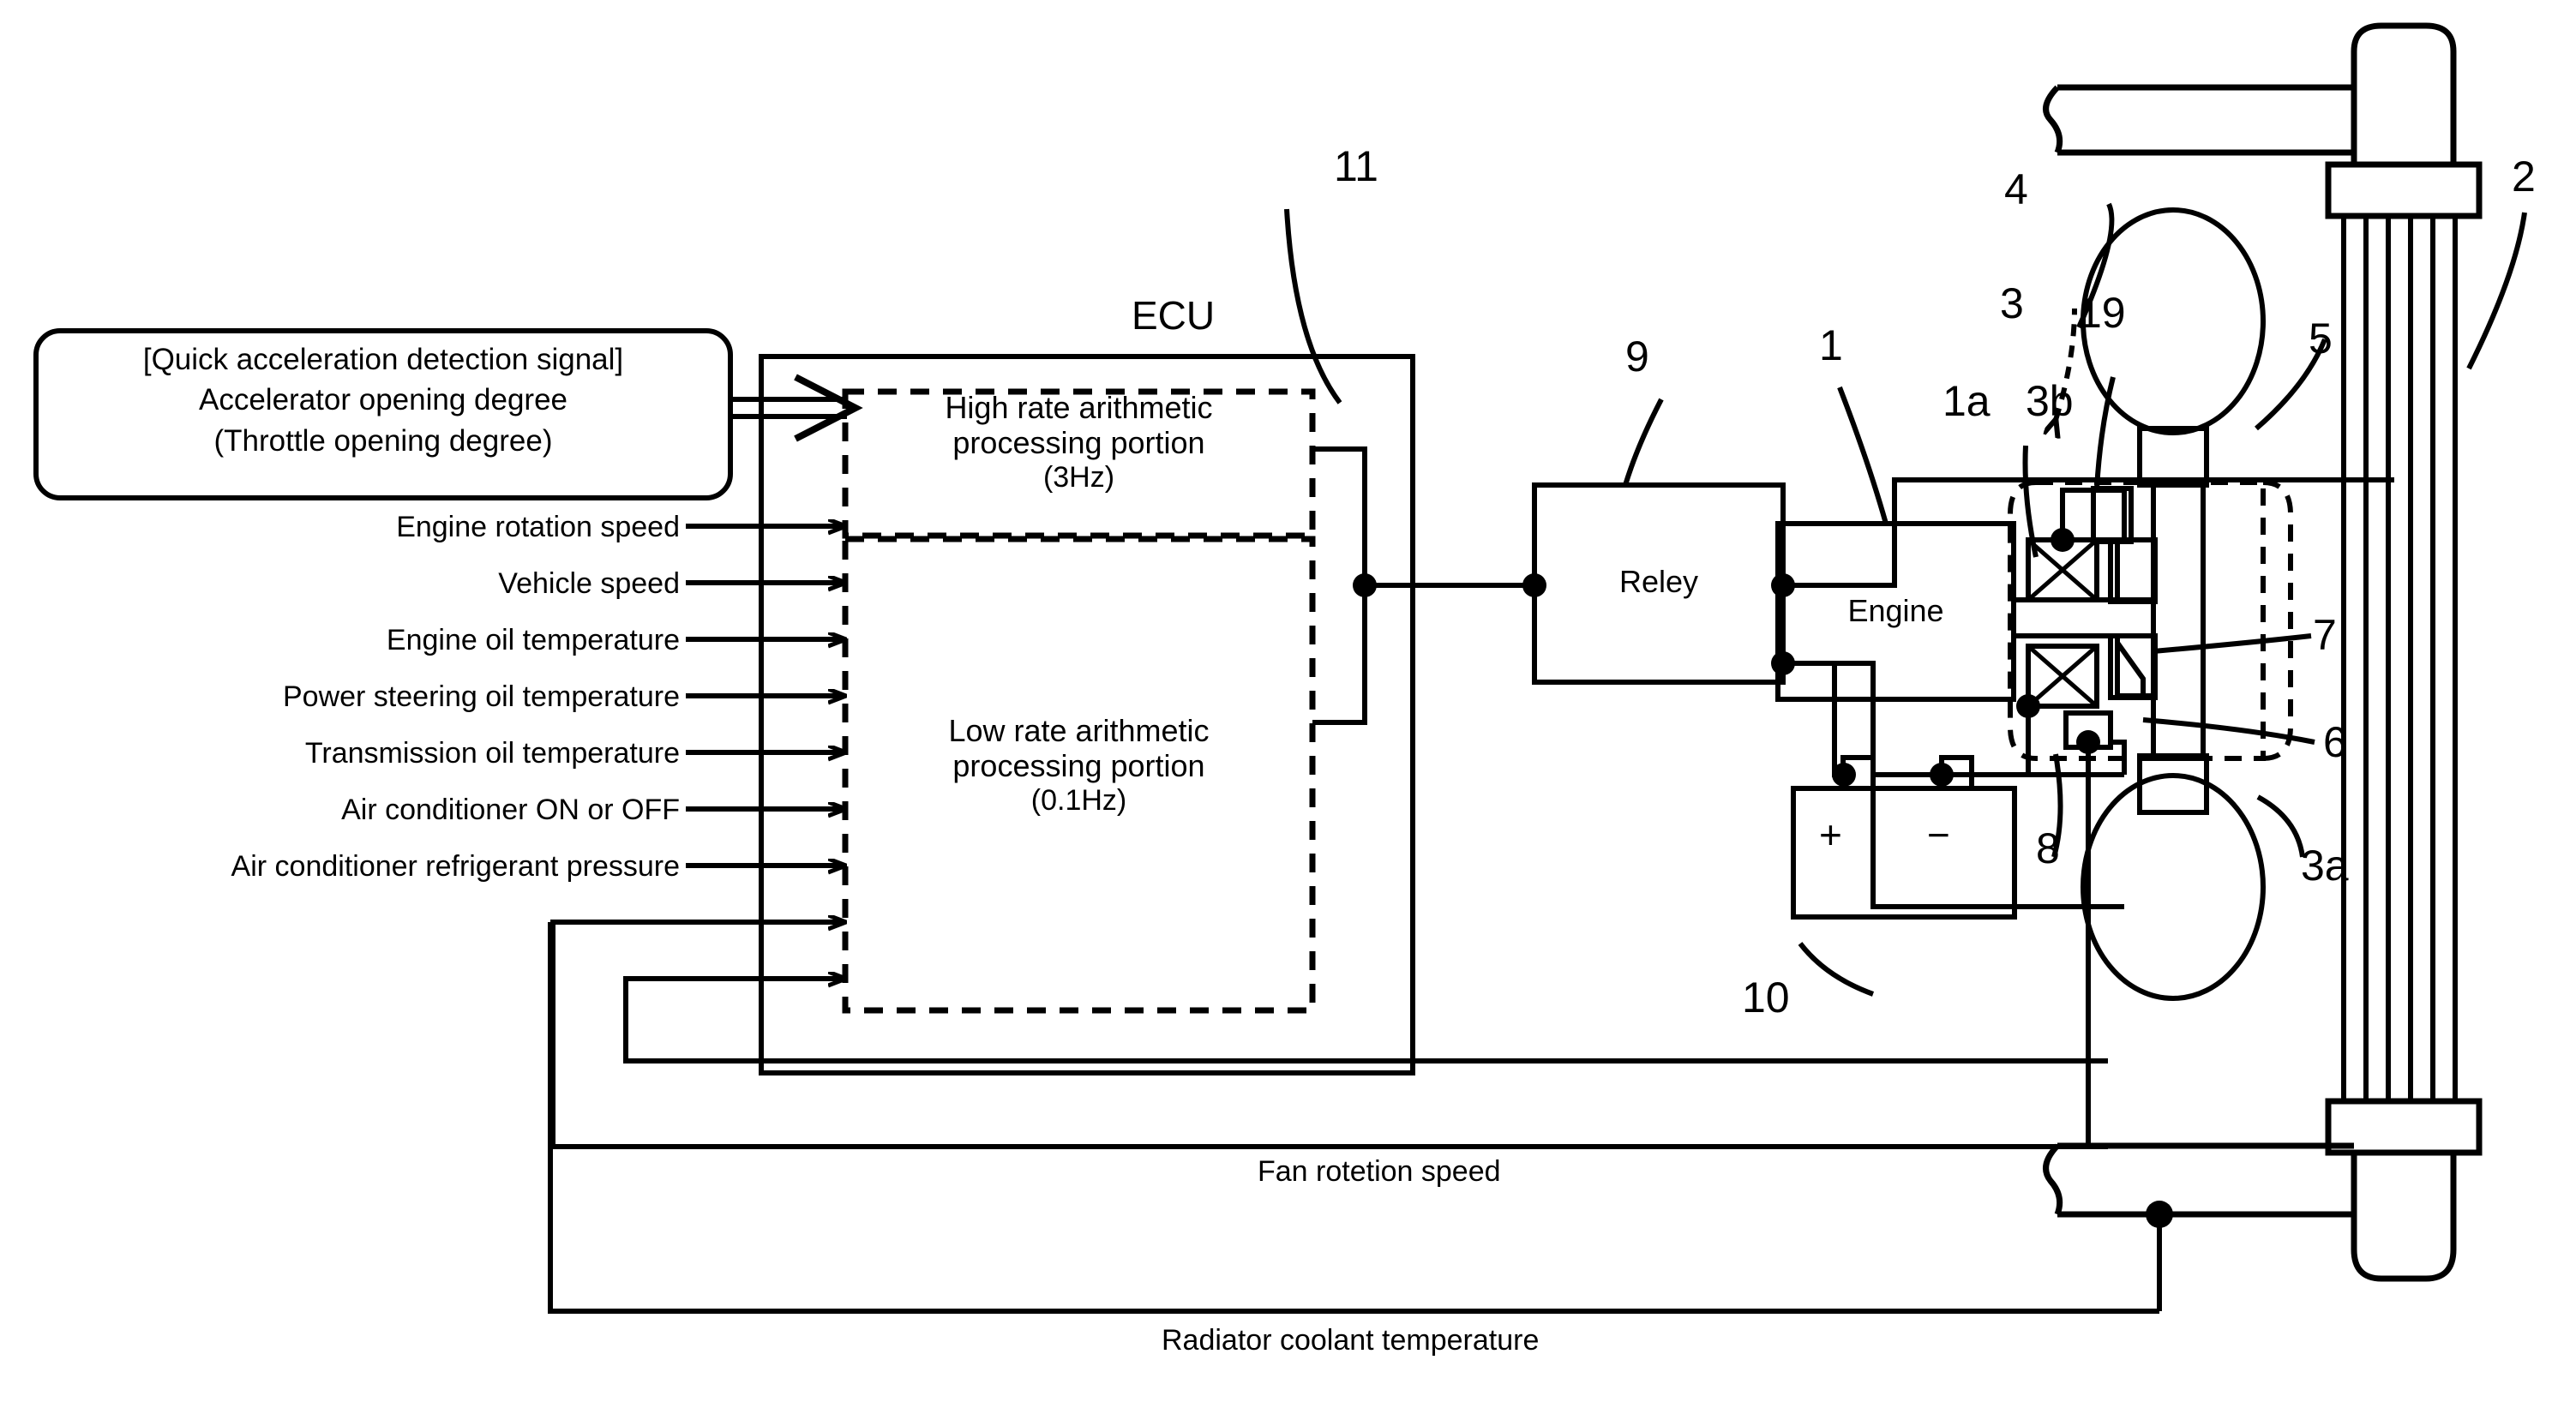  I want to click on battery-box, so click(1957, 837).